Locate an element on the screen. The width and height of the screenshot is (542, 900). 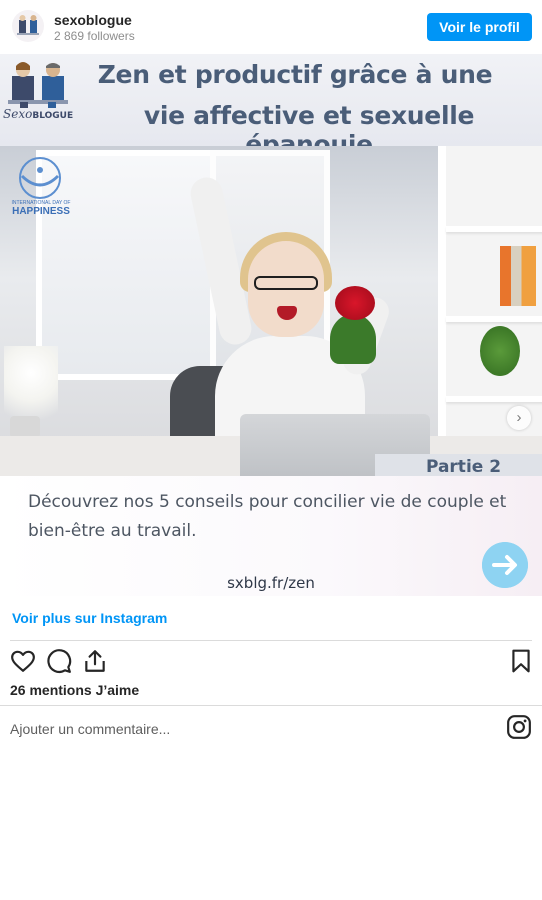
glasses is located at coordinates (286, 283).